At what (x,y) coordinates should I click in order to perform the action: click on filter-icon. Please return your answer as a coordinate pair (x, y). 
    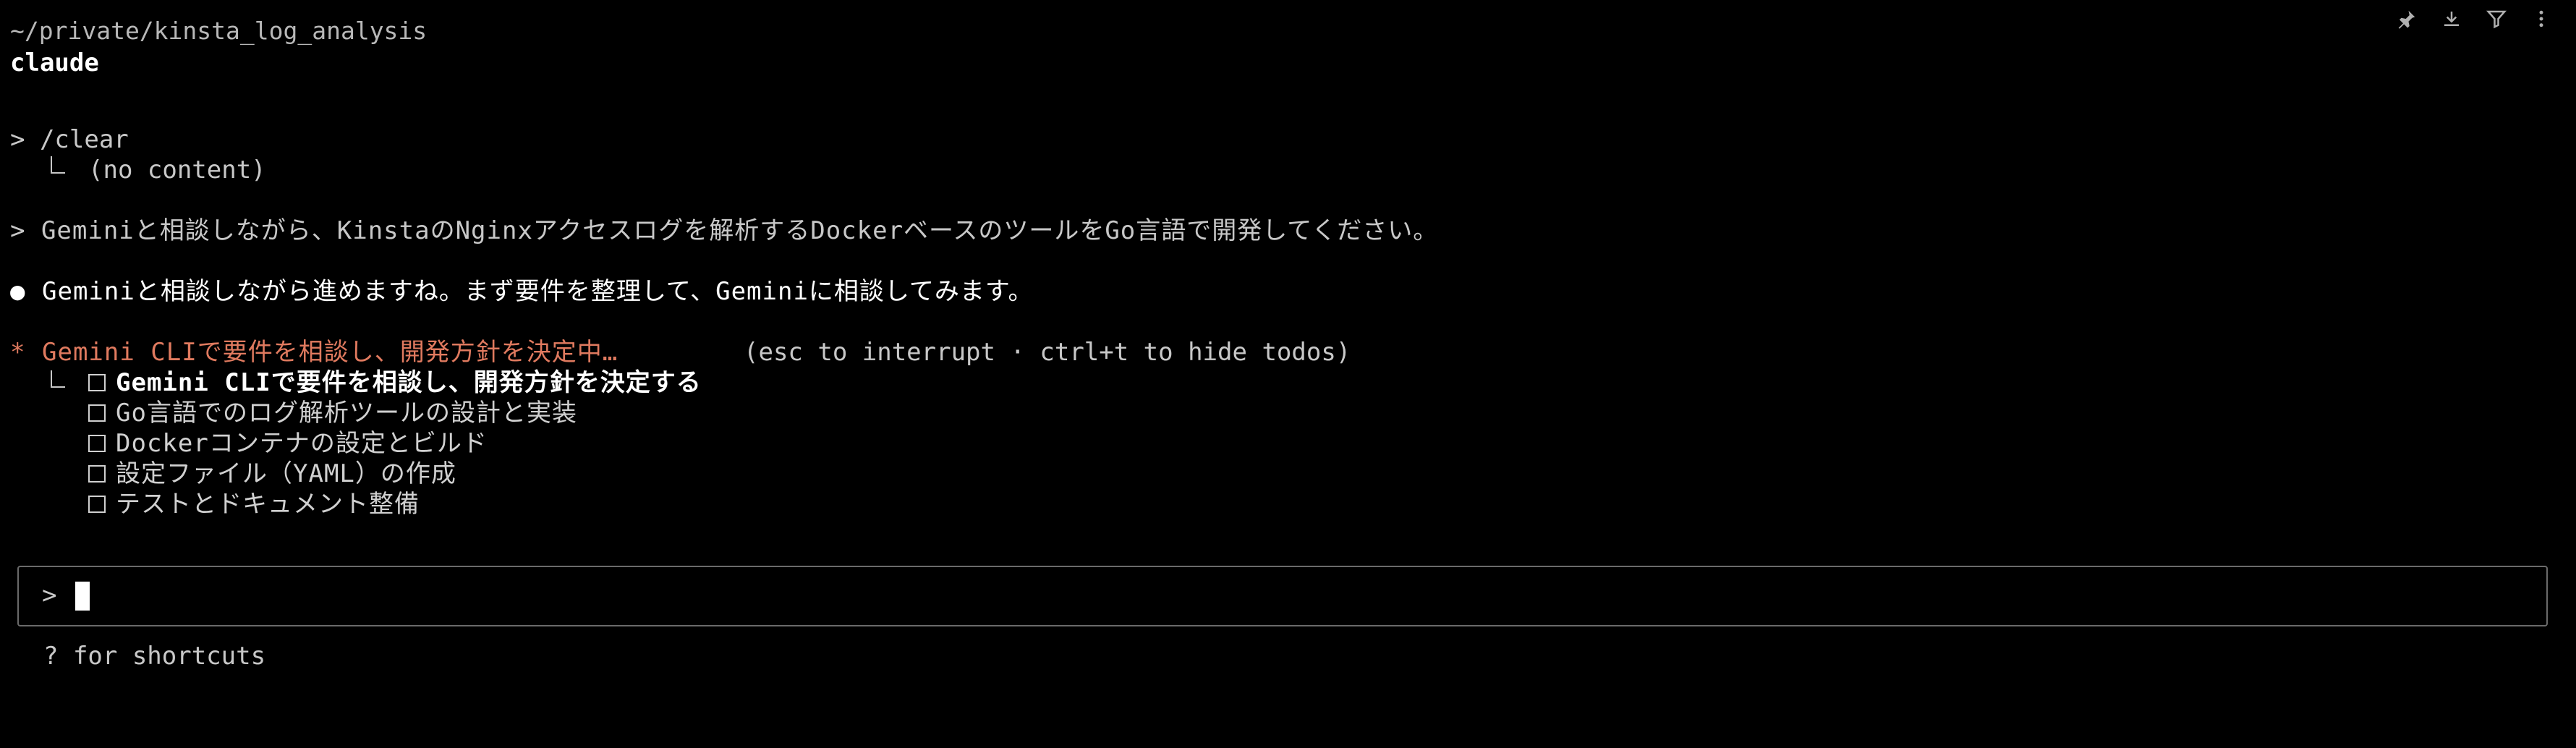
    Looking at the image, I should click on (2496, 19).